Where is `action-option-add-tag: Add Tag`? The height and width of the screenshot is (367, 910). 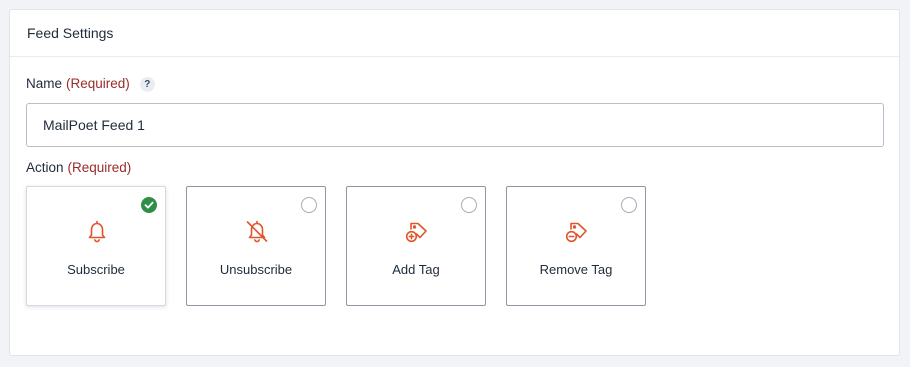
action-option-add-tag: Add Tag is located at coordinates (416, 246).